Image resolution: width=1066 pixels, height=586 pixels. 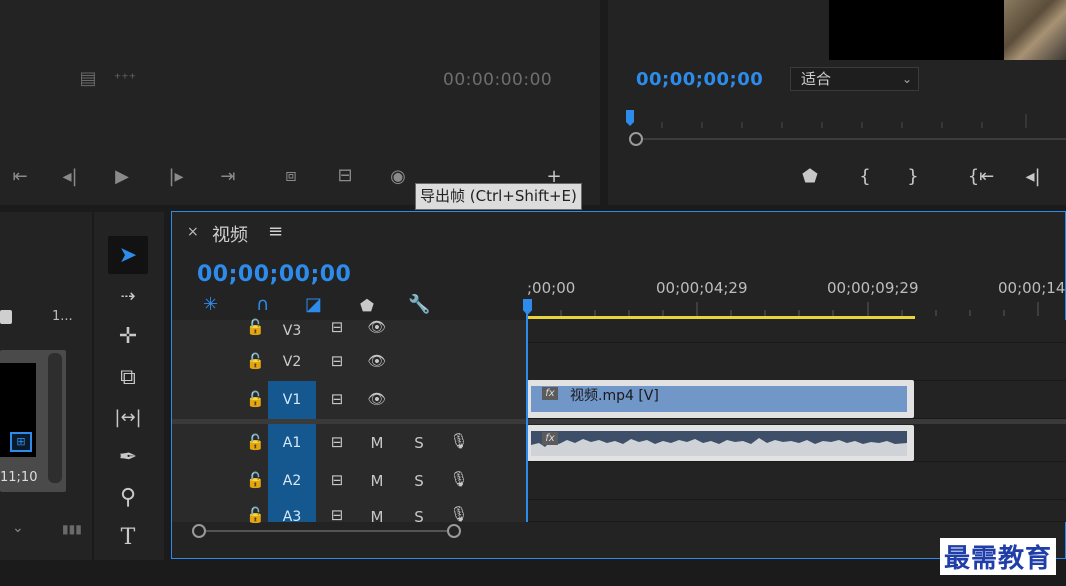 What do you see at coordinates (816, 79) in the screenshot?
I see `fit-zoom-label: 适合` at bounding box center [816, 79].